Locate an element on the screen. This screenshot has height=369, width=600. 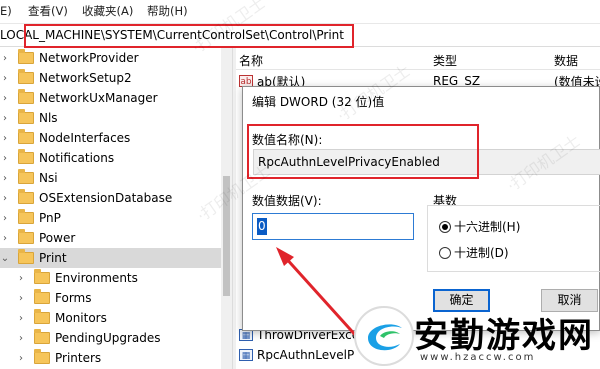
tree-item: › NetworkUxManager is located at coordinates (110, 98).